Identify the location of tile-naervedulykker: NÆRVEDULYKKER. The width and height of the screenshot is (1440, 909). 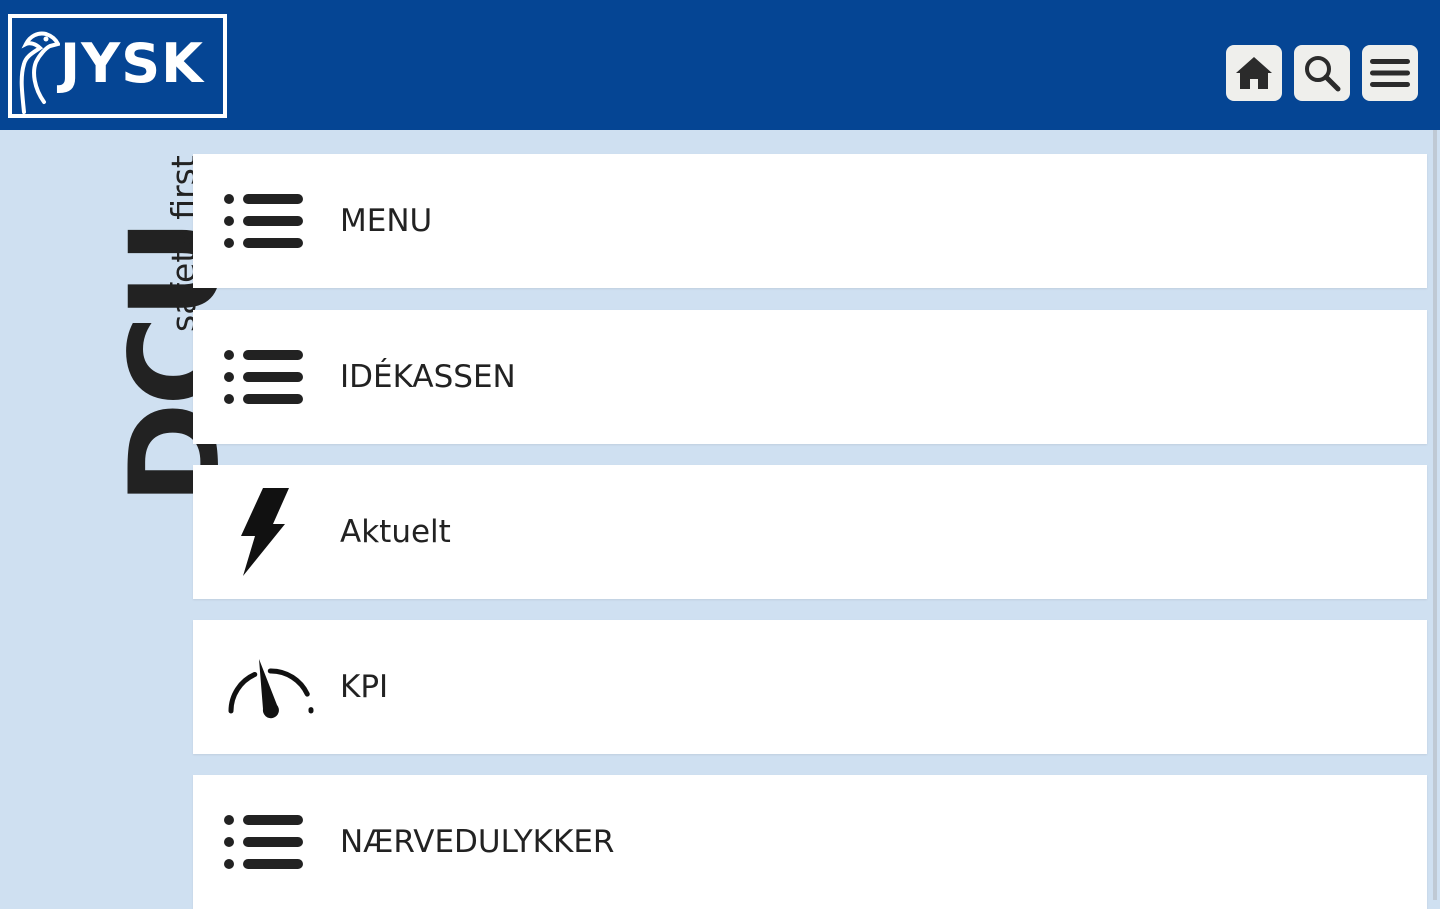
(810, 842).